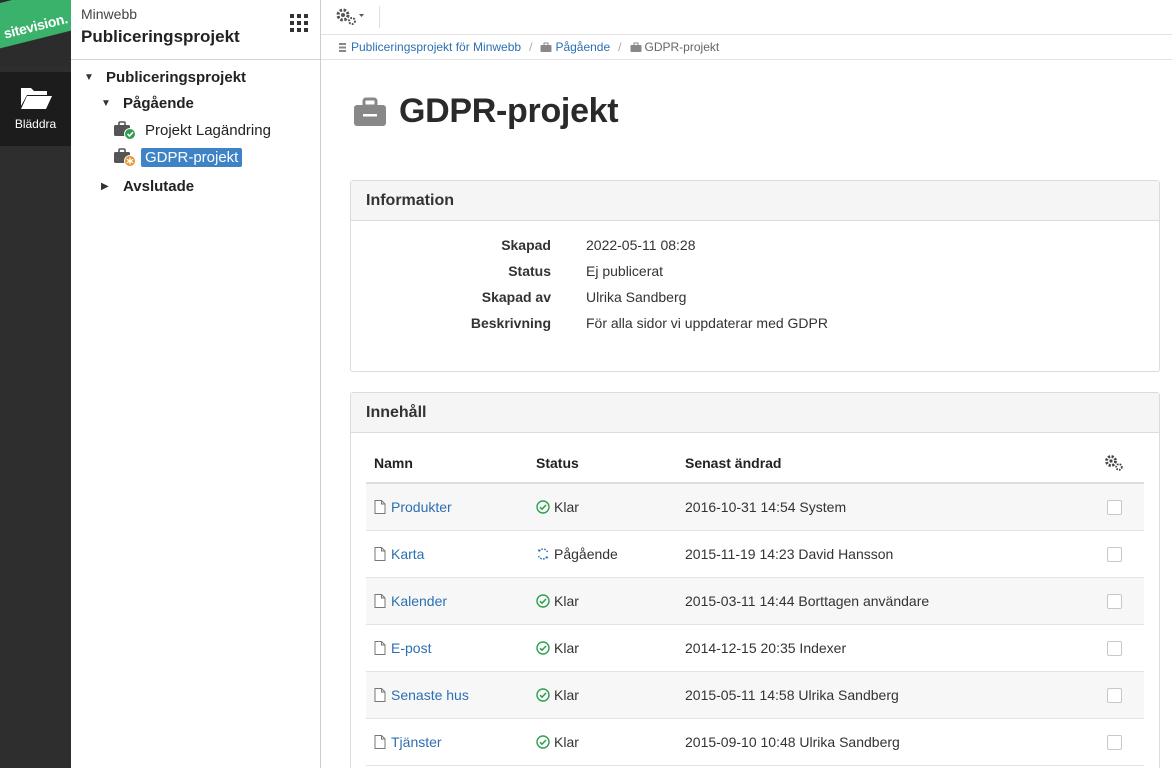 This screenshot has height=768, width=1172. I want to click on info-key: Status, so click(529, 271).